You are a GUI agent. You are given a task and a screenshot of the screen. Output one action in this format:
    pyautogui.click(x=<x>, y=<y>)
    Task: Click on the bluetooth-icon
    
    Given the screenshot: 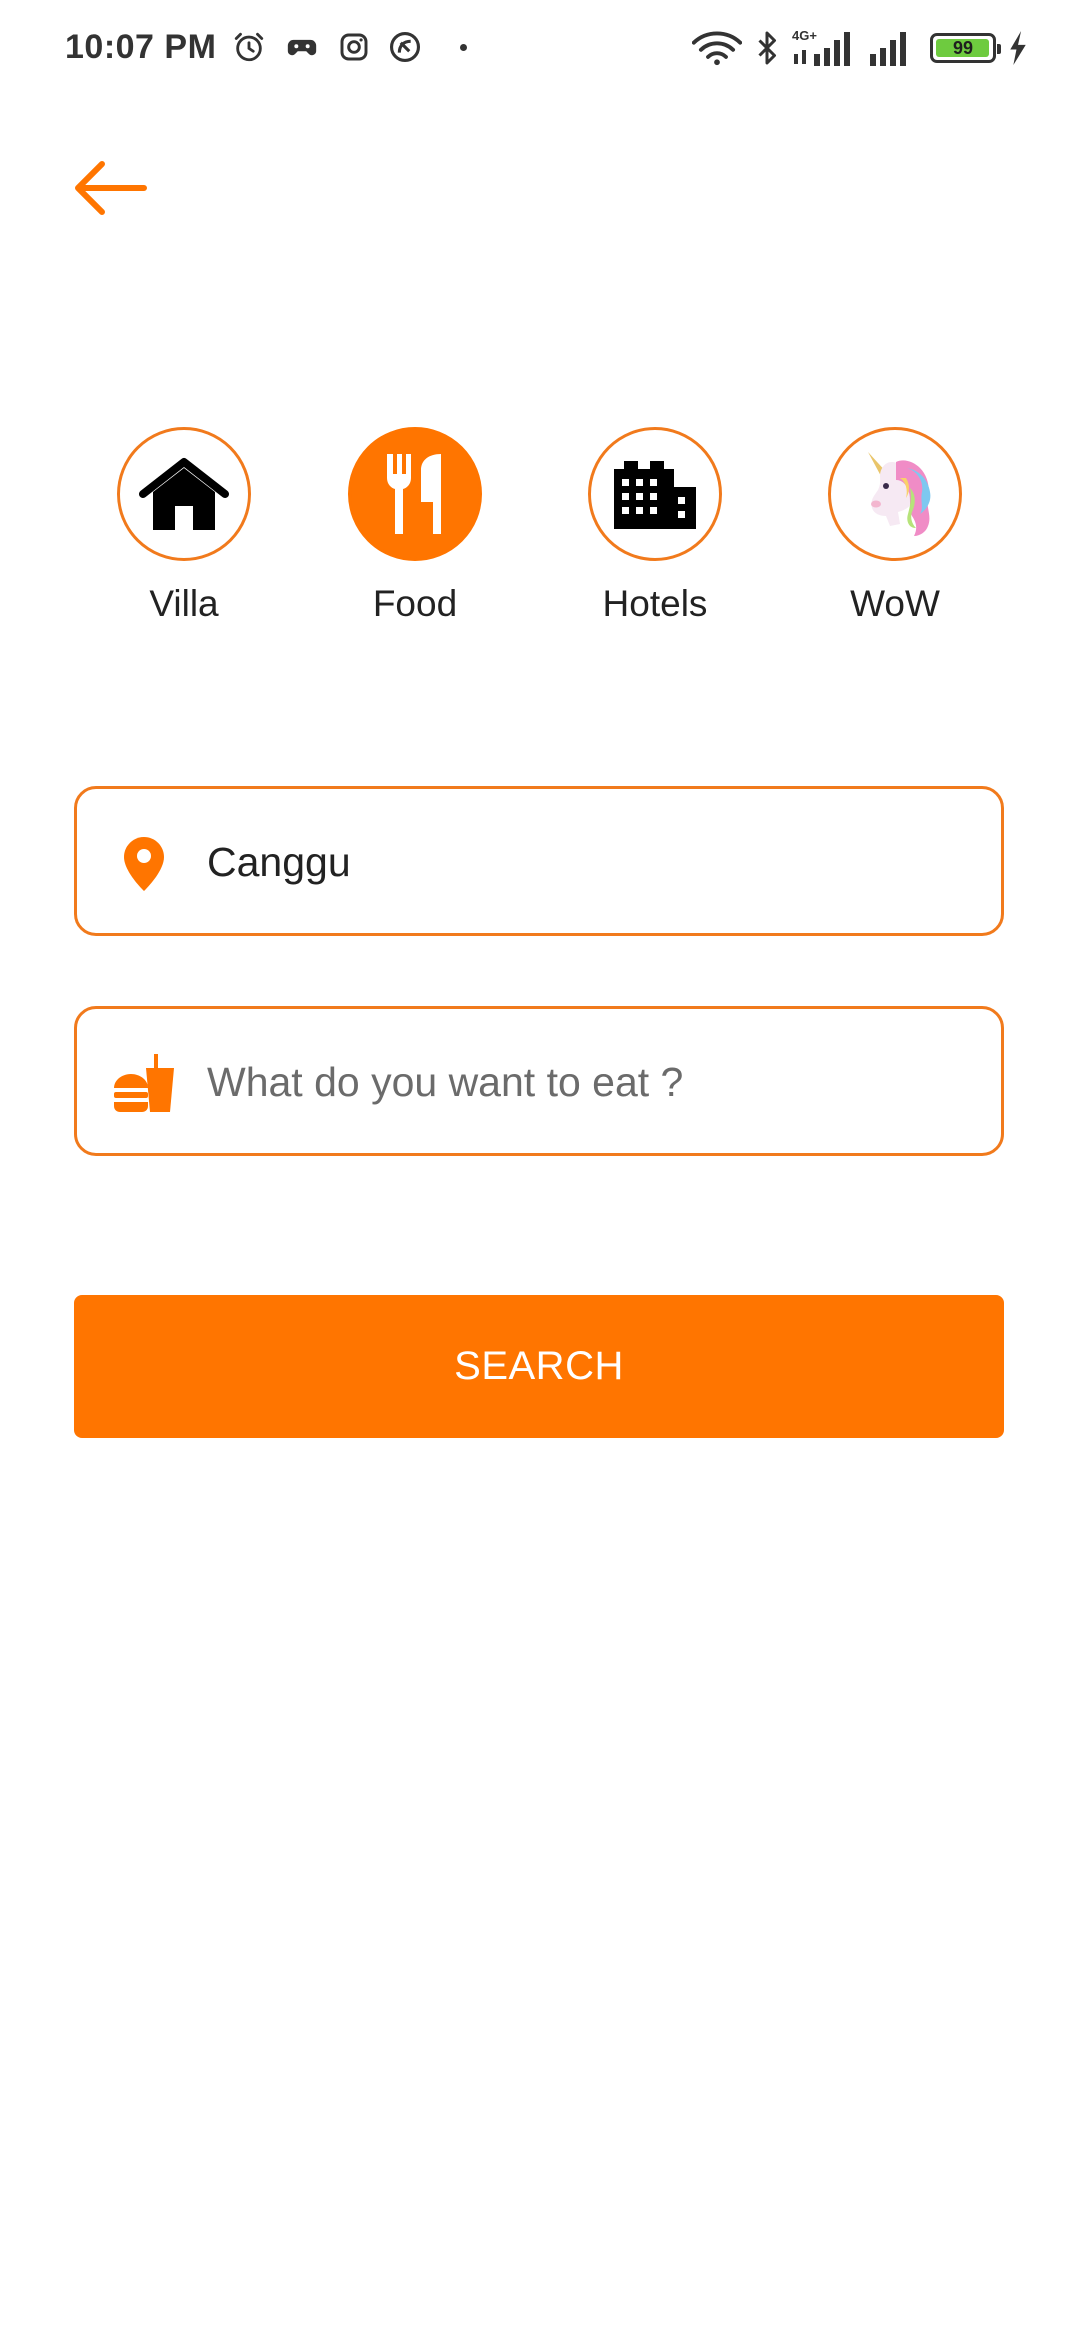 What is the action you would take?
    pyautogui.click(x=767, y=48)
    